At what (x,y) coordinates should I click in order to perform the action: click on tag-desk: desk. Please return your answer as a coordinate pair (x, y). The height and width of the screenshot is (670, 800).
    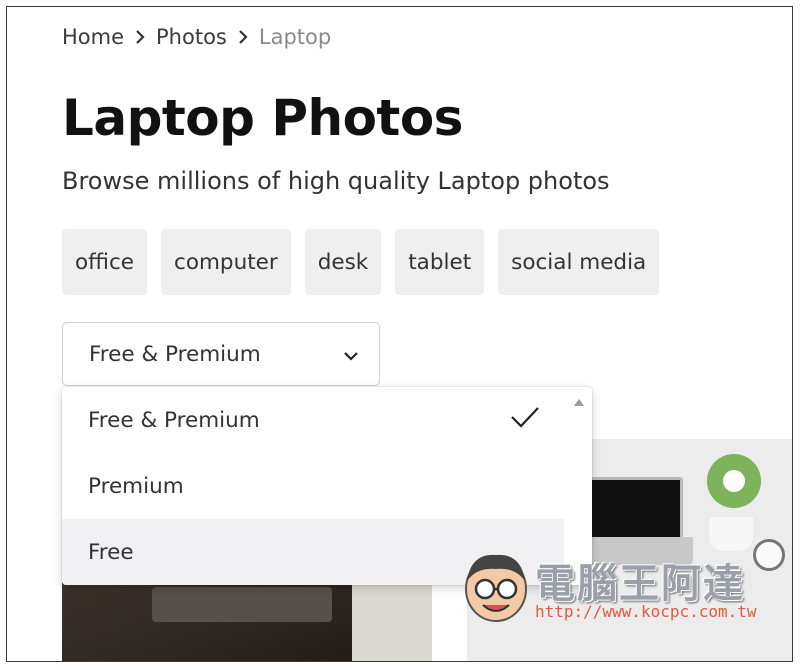
    Looking at the image, I should click on (343, 262).